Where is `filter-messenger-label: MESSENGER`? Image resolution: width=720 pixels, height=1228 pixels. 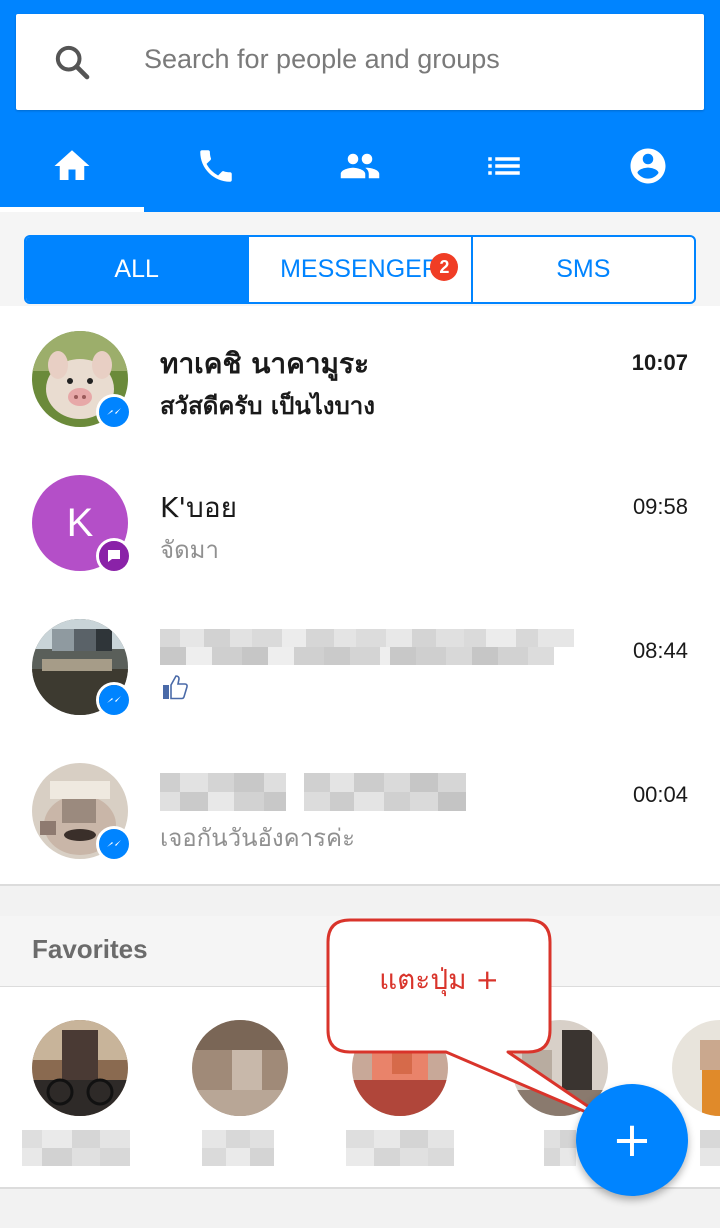 filter-messenger-label: MESSENGER is located at coordinates (360, 269).